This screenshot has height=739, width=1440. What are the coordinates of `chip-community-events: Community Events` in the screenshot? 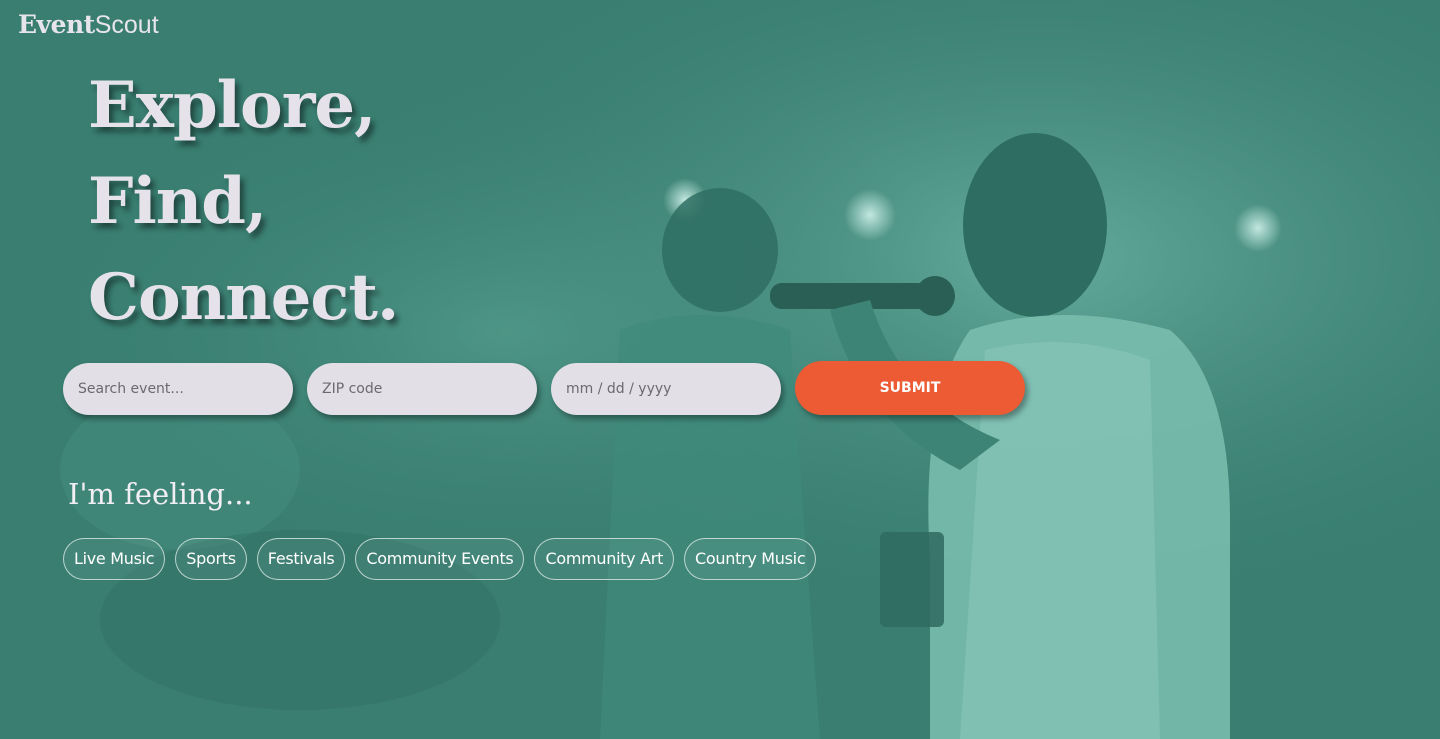 It's located at (440, 559).